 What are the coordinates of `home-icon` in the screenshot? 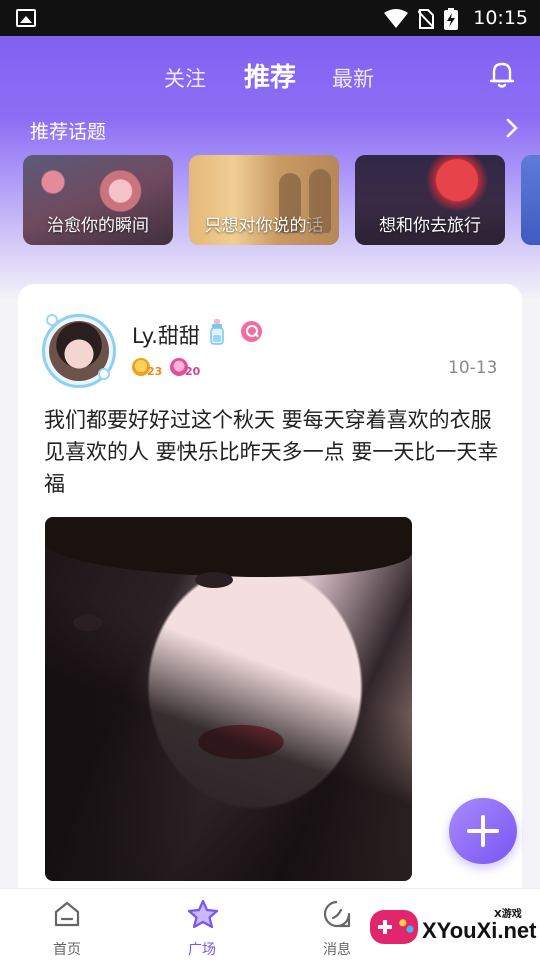 It's located at (67, 914).